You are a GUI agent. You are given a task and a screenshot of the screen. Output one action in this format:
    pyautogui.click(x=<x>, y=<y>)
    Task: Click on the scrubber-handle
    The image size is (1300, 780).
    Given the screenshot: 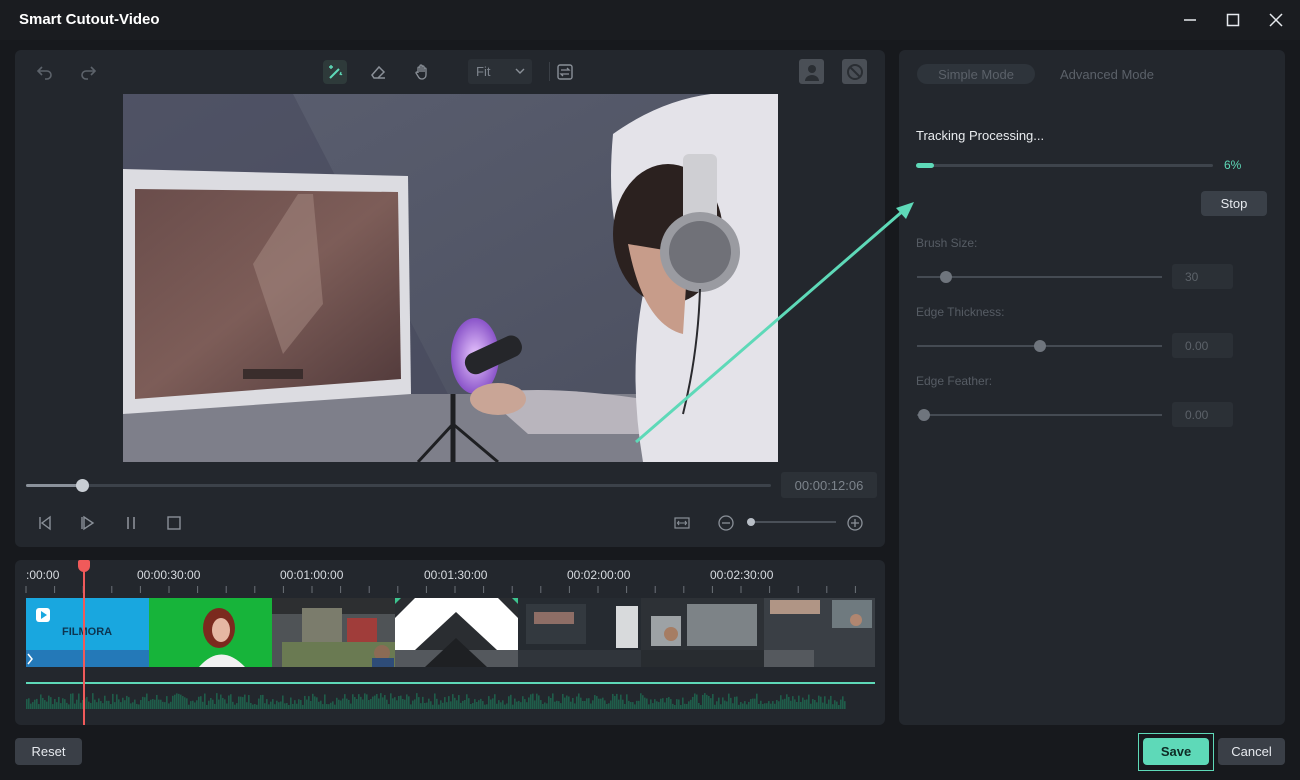 What is the action you would take?
    pyautogui.click(x=82, y=485)
    